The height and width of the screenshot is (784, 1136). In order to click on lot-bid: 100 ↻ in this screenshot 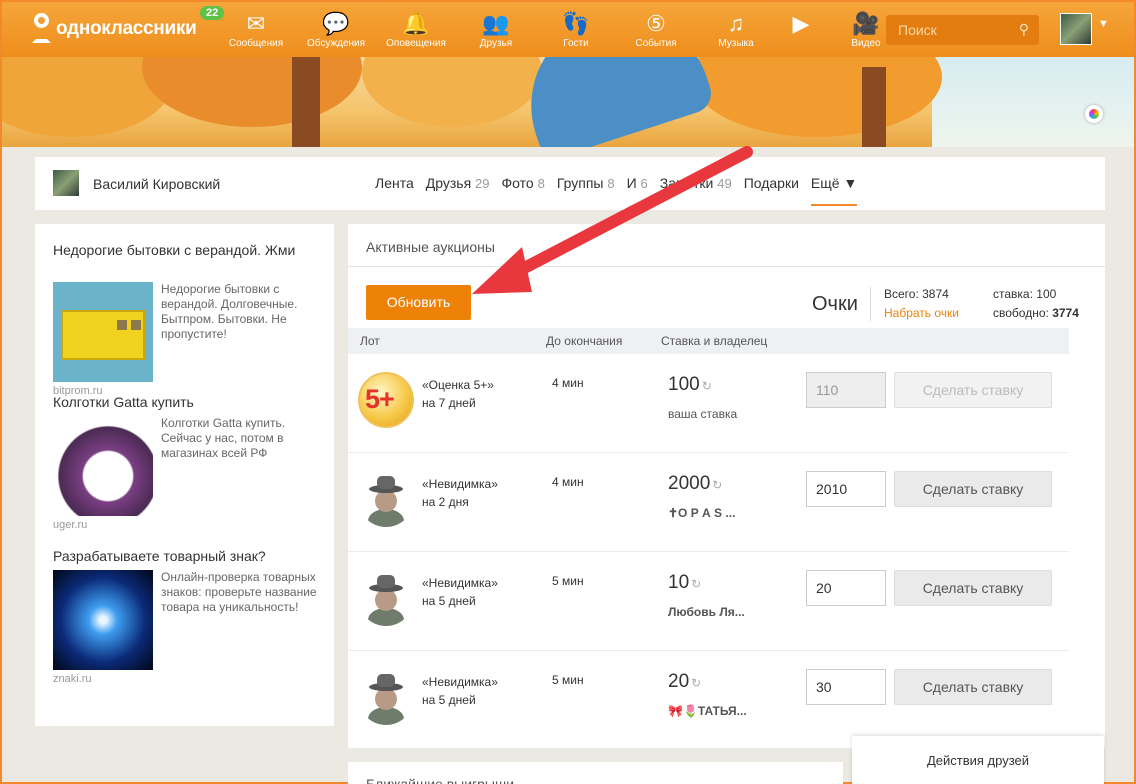, I will do `click(690, 384)`.